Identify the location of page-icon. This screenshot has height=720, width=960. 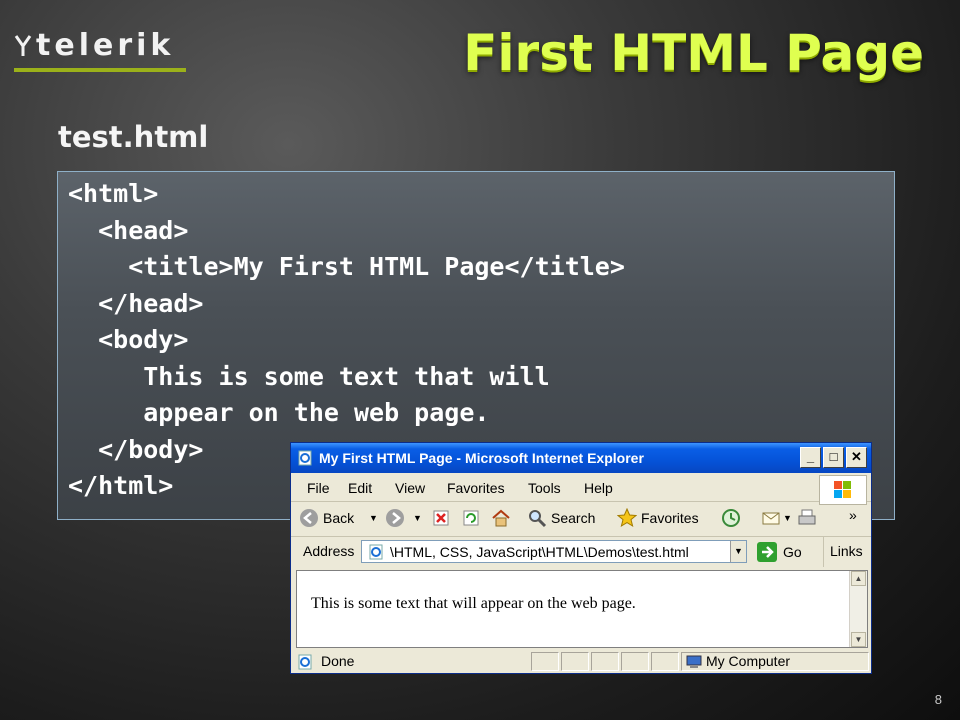
(376, 552).